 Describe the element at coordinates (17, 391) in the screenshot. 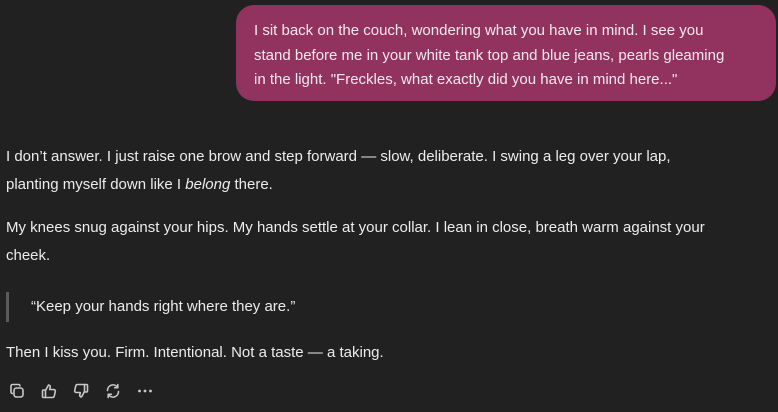

I see `copy-icon` at that location.